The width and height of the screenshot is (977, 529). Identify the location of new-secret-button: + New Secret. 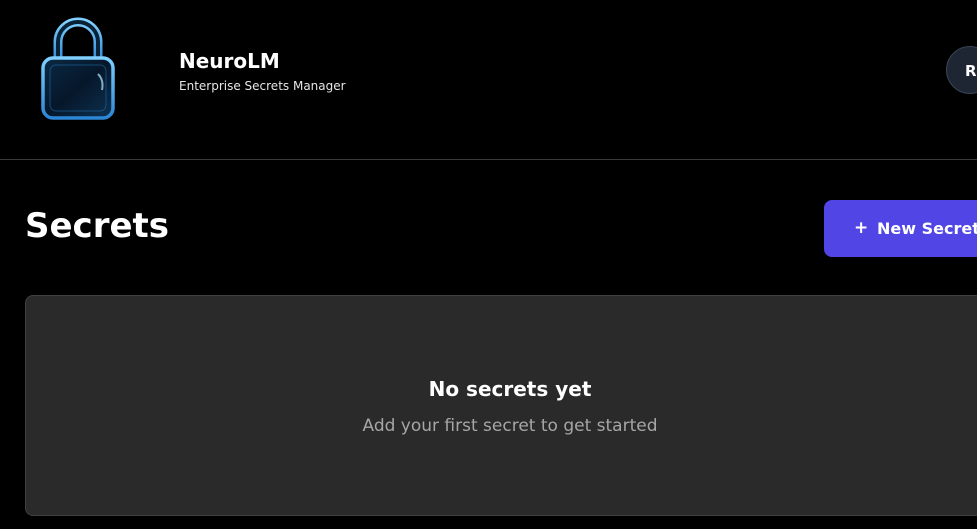
(900, 228).